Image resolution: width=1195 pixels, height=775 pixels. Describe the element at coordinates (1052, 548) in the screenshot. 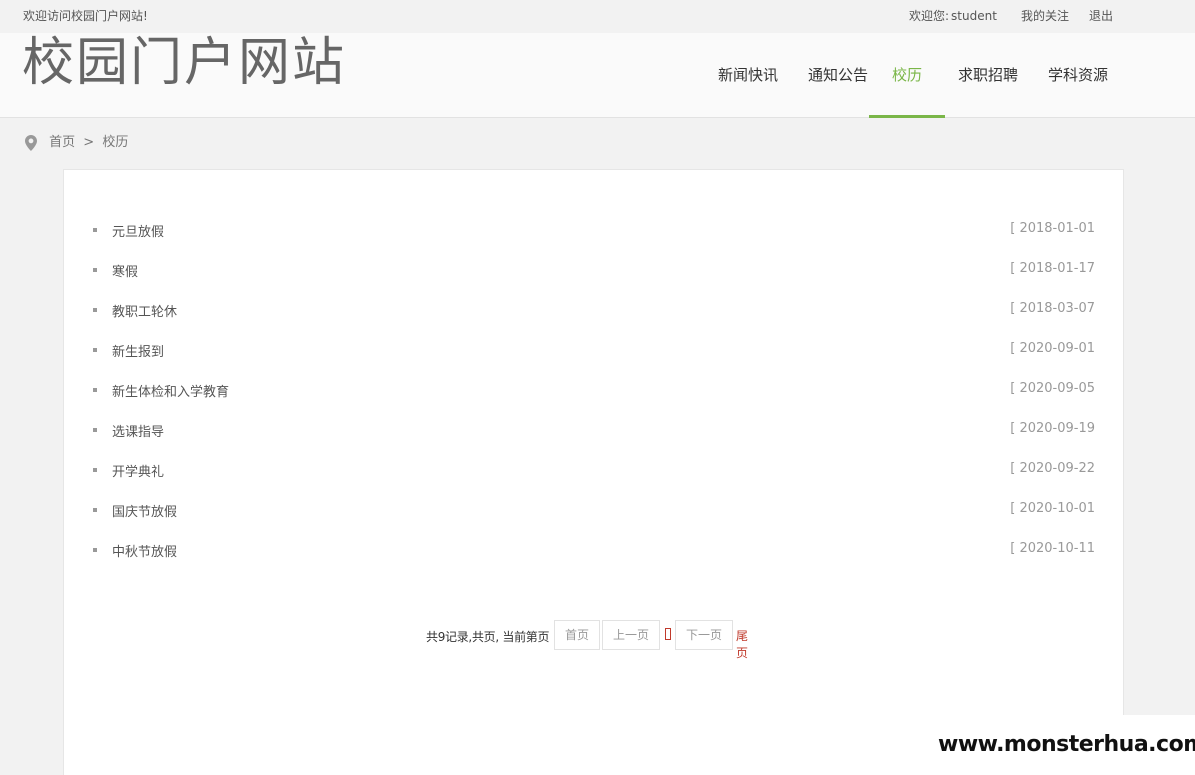

I see `item-date: [ 2020-10-11` at that location.